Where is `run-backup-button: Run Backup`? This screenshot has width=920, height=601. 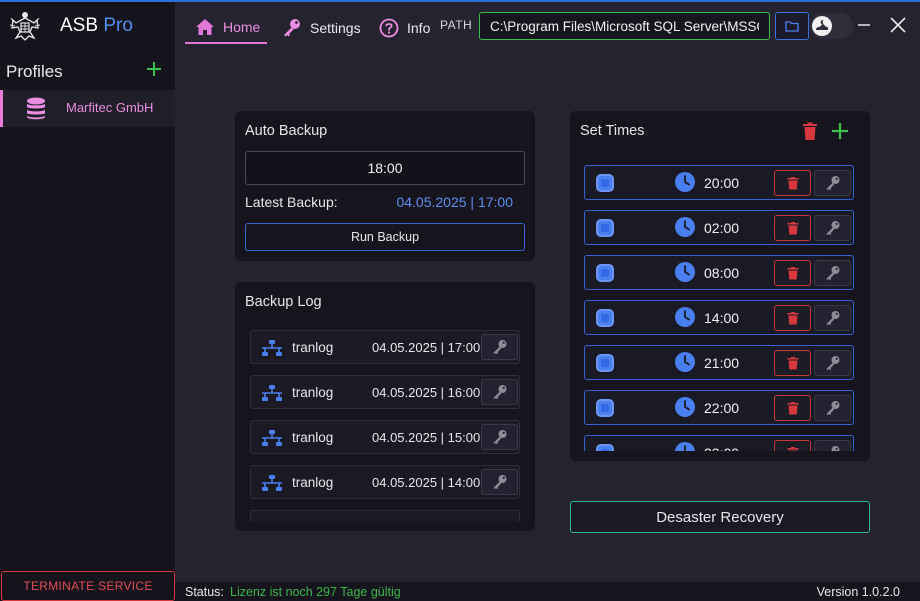
run-backup-button: Run Backup is located at coordinates (385, 237).